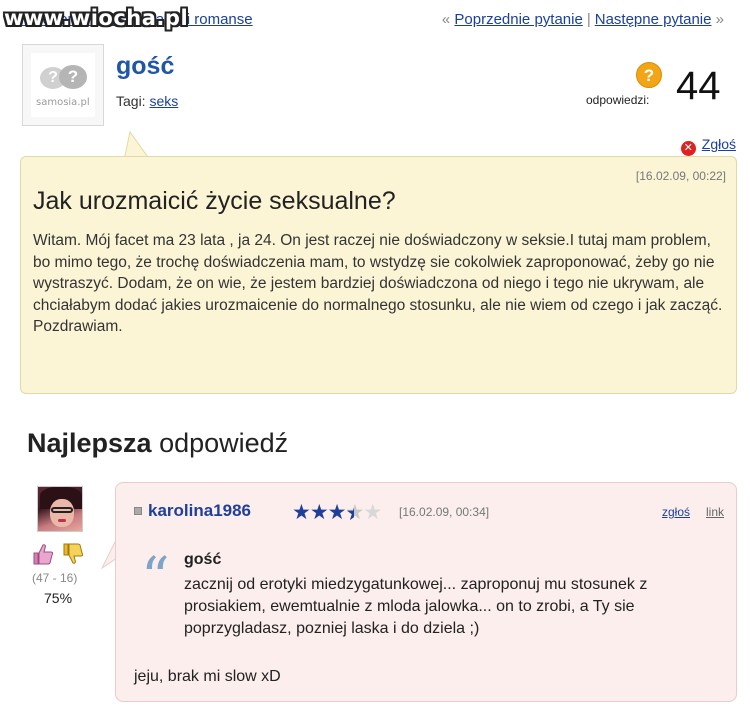 This screenshot has height=708, width=750. What do you see at coordinates (207, 676) in the screenshot?
I see `answer-body: jeju, brak mi slow xD` at bounding box center [207, 676].